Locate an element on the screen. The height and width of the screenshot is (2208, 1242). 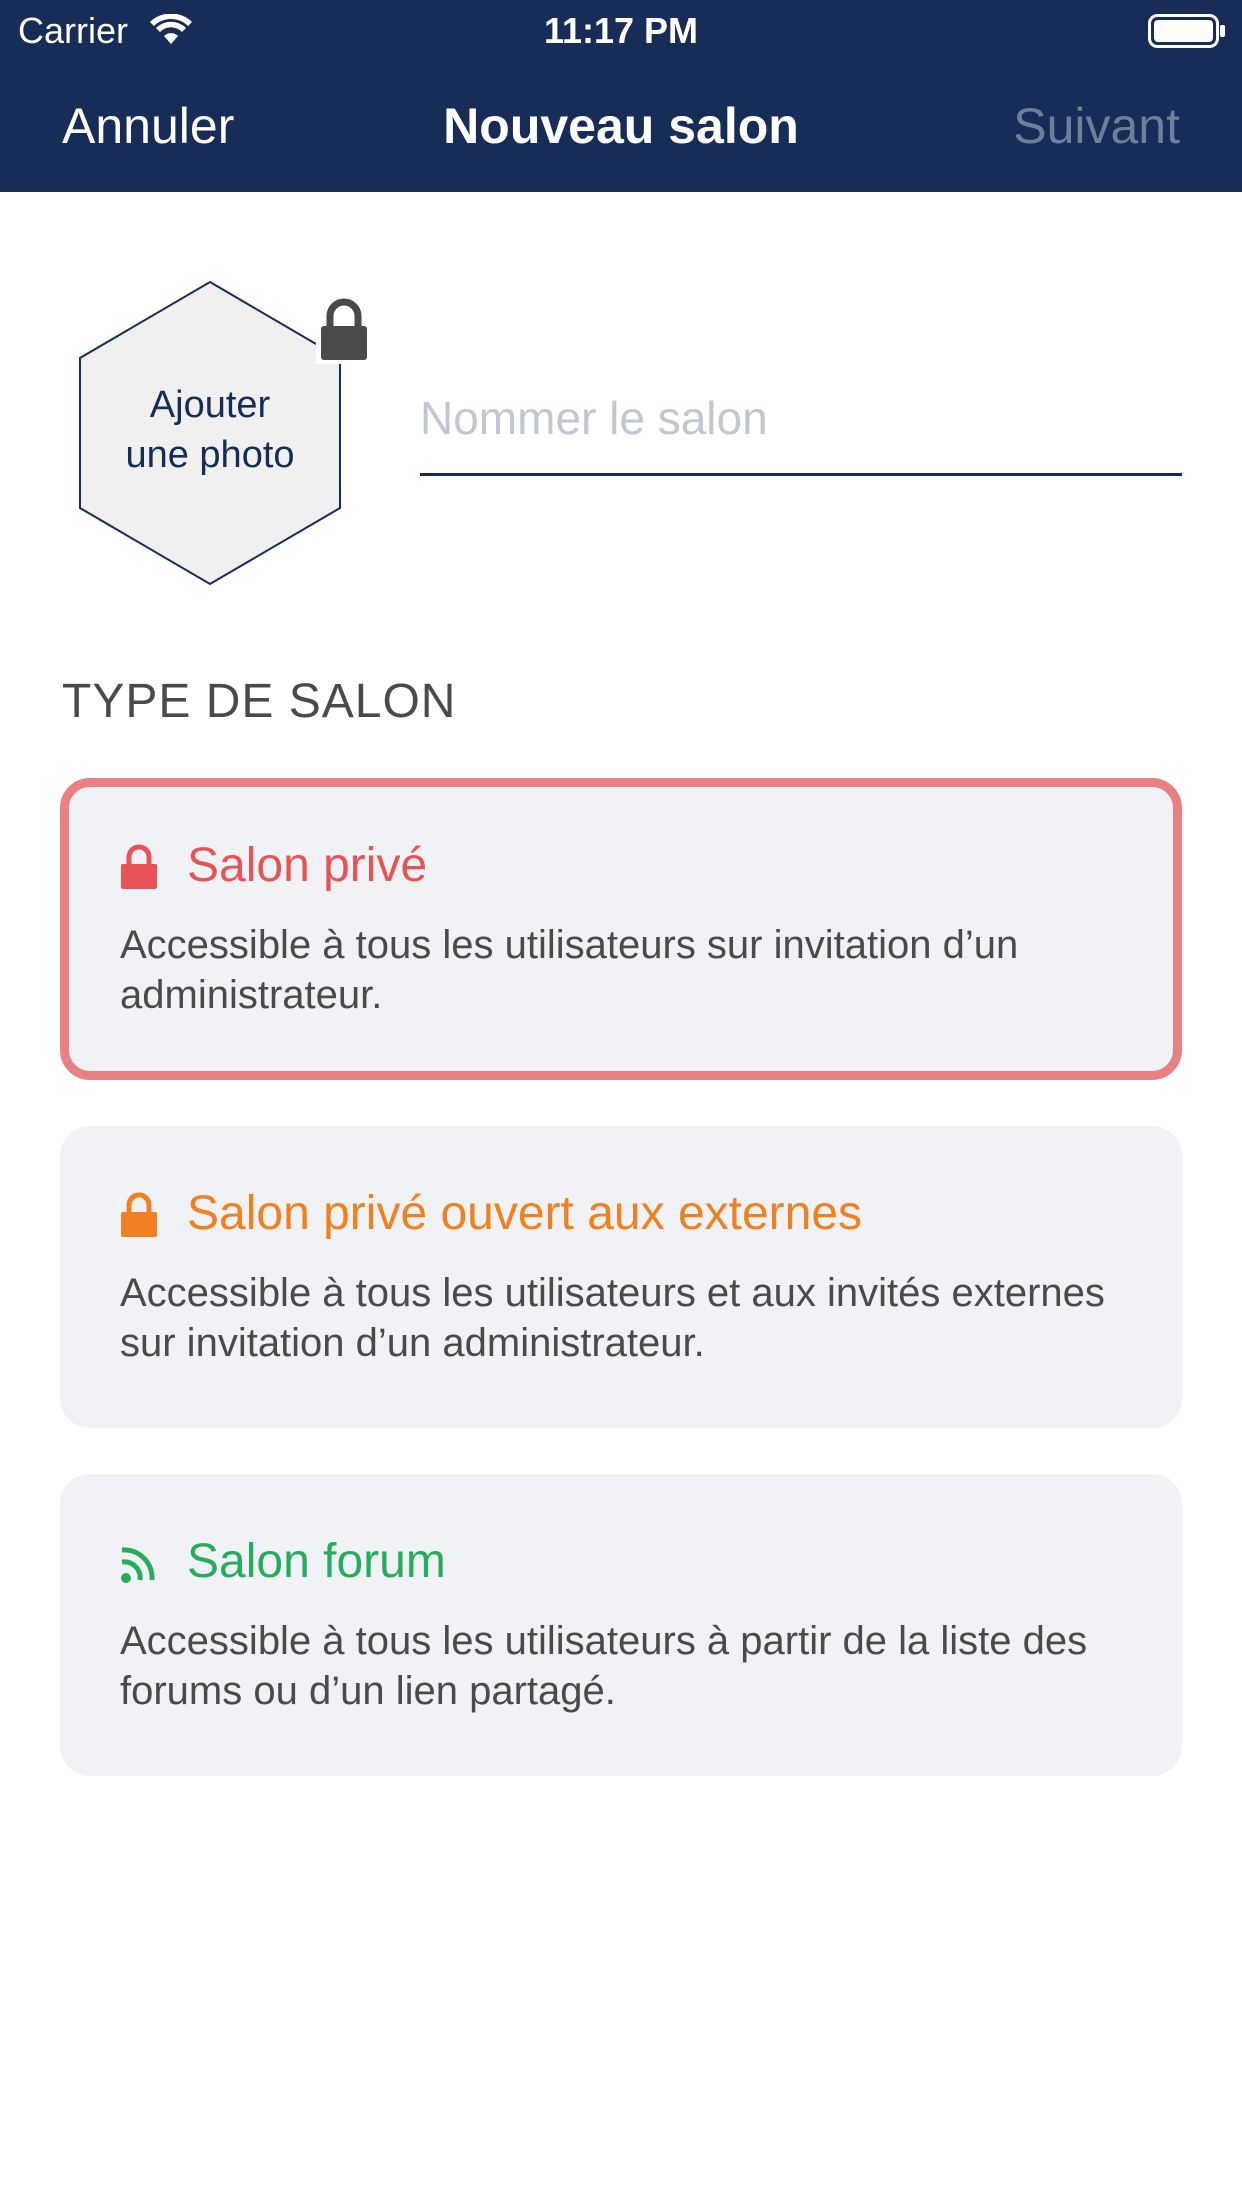
status-time: 11:17 PM is located at coordinates (621, 30).